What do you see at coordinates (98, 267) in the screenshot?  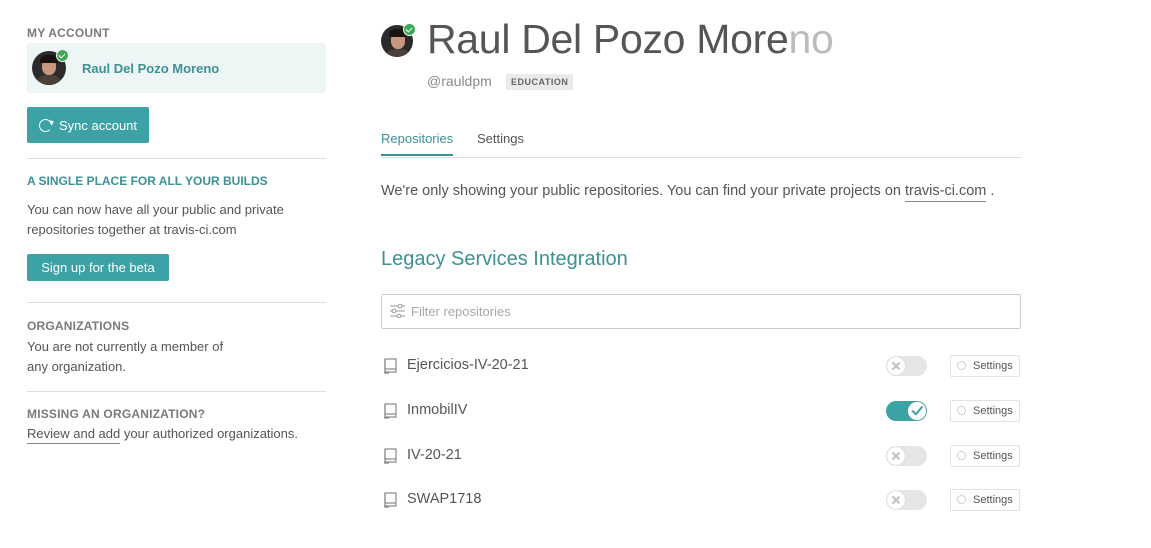 I see `sign-up-beta-button: Sign up for the beta` at bounding box center [98, 267].